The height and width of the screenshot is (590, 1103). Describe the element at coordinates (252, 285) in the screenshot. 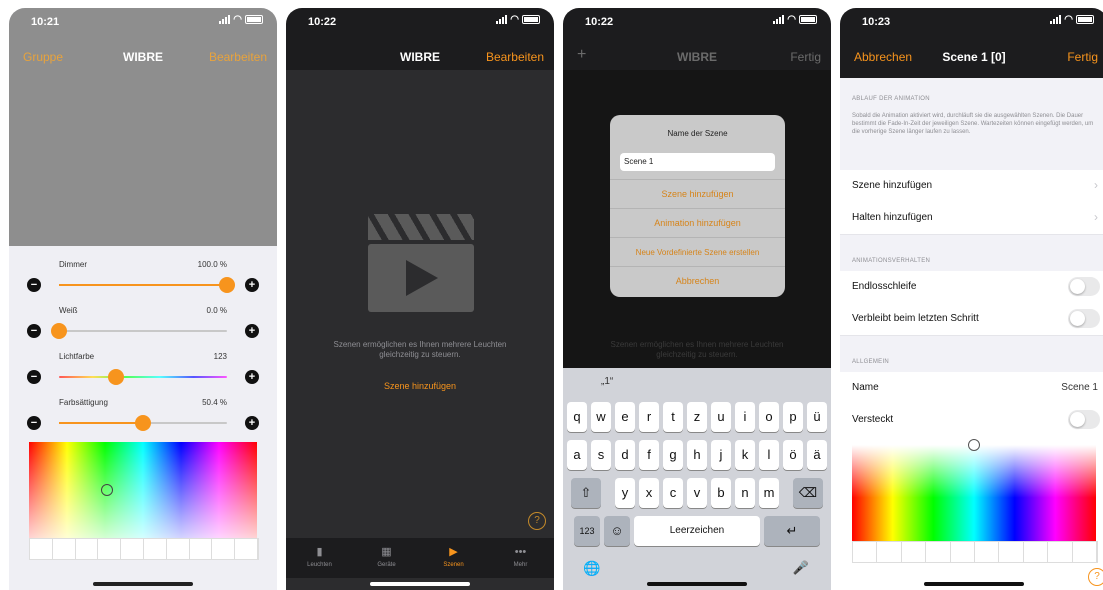

I see `dimmer-plus-button: +` at that location.